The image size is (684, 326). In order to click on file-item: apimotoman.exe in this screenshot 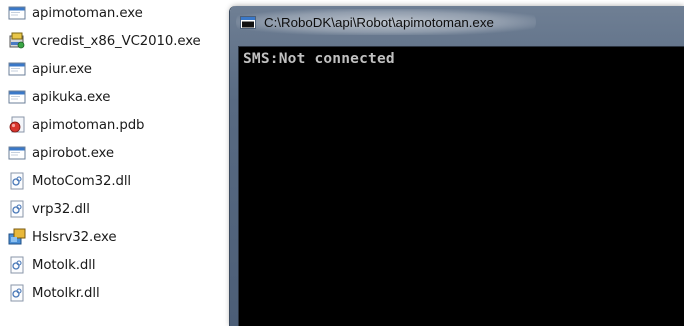, I will do `click(115, 13)`.